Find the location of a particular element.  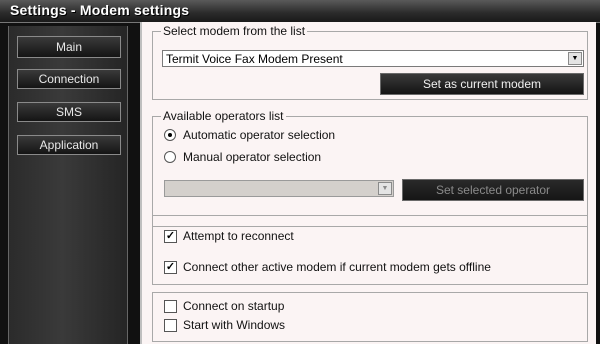

start-with-windows-label: Start with Windows is located at coordinates (234, 325).